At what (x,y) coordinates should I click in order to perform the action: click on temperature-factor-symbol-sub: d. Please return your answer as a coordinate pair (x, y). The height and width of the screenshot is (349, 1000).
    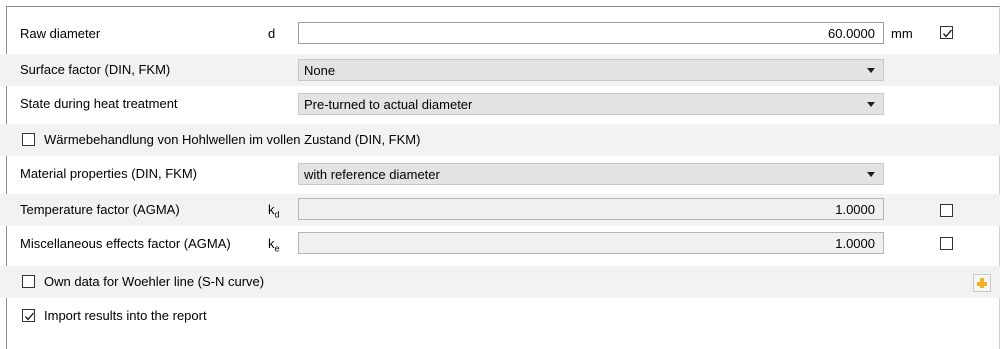
    Looking at the image, I should click on (277, 214).